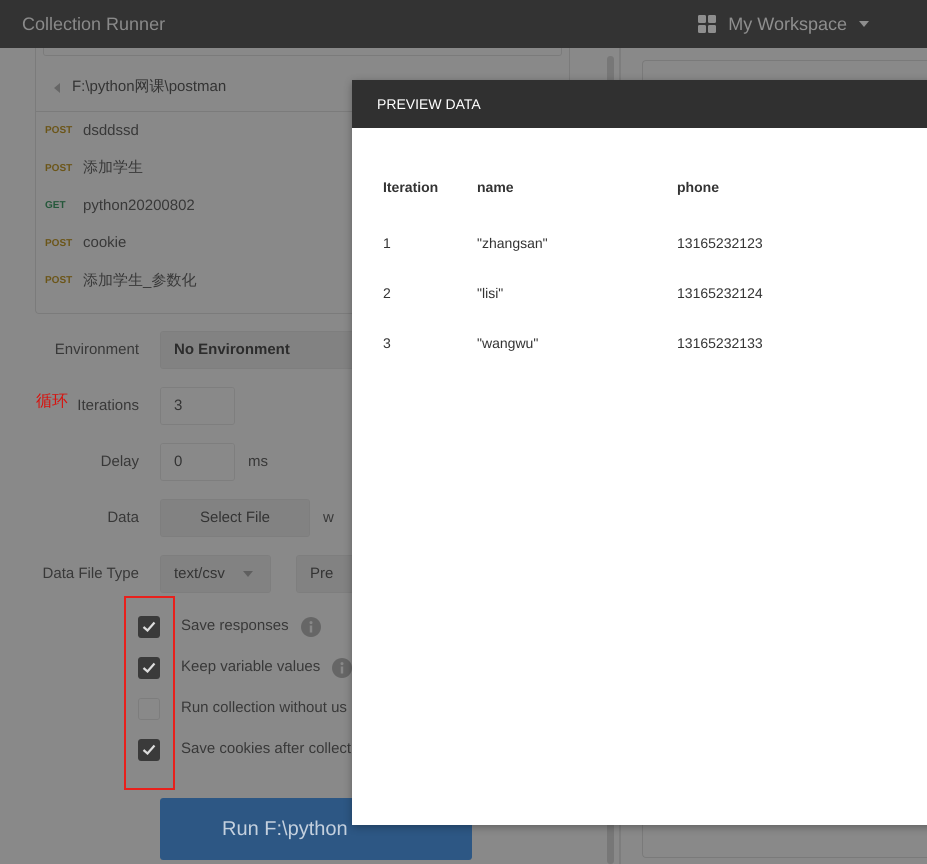 The width and height of the screenshot is (927, 864). What do you see at coordinates (328, 518) in the screenshot?
I see `note-text: w` at bounding box center [328, 518].